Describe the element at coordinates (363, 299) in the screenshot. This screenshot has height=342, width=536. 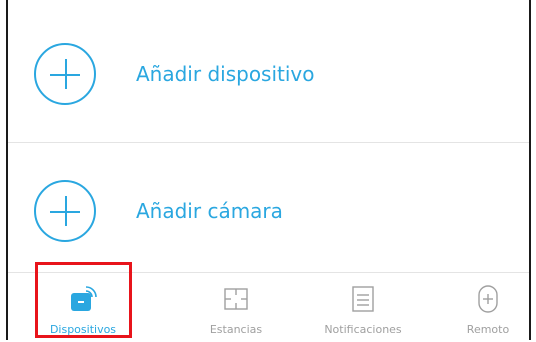
I see `notifications-icon` at that location.